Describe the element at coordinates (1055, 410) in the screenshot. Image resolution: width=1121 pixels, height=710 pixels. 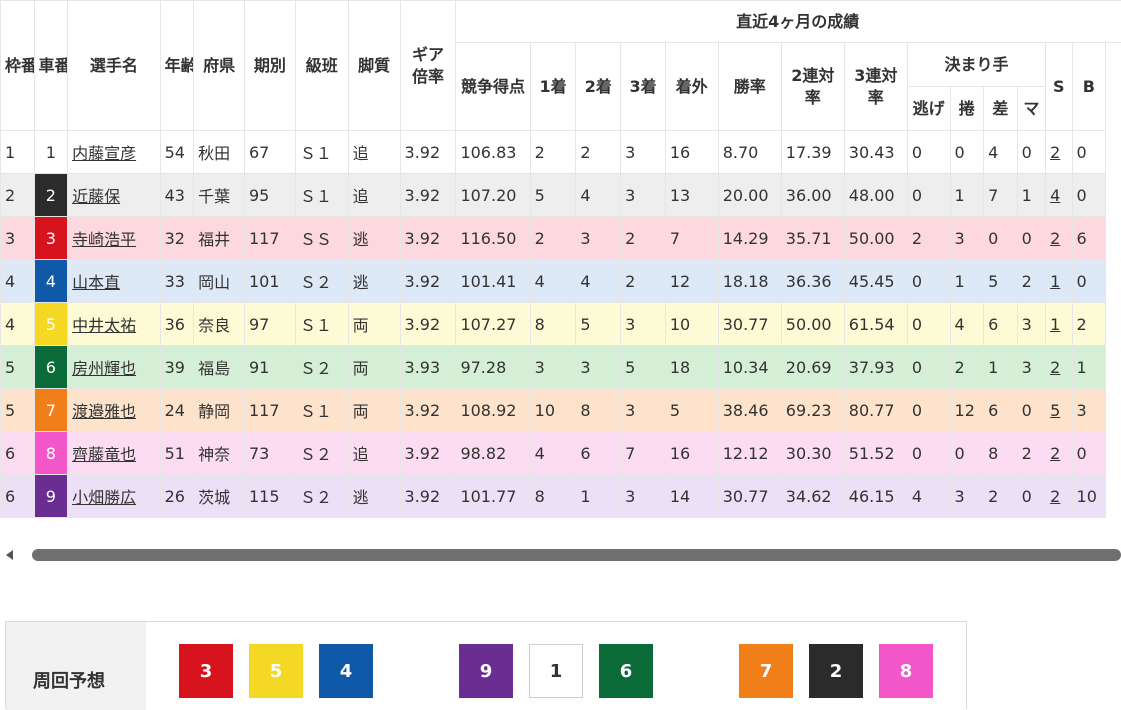
I see `s-count-link: 5` at that location.